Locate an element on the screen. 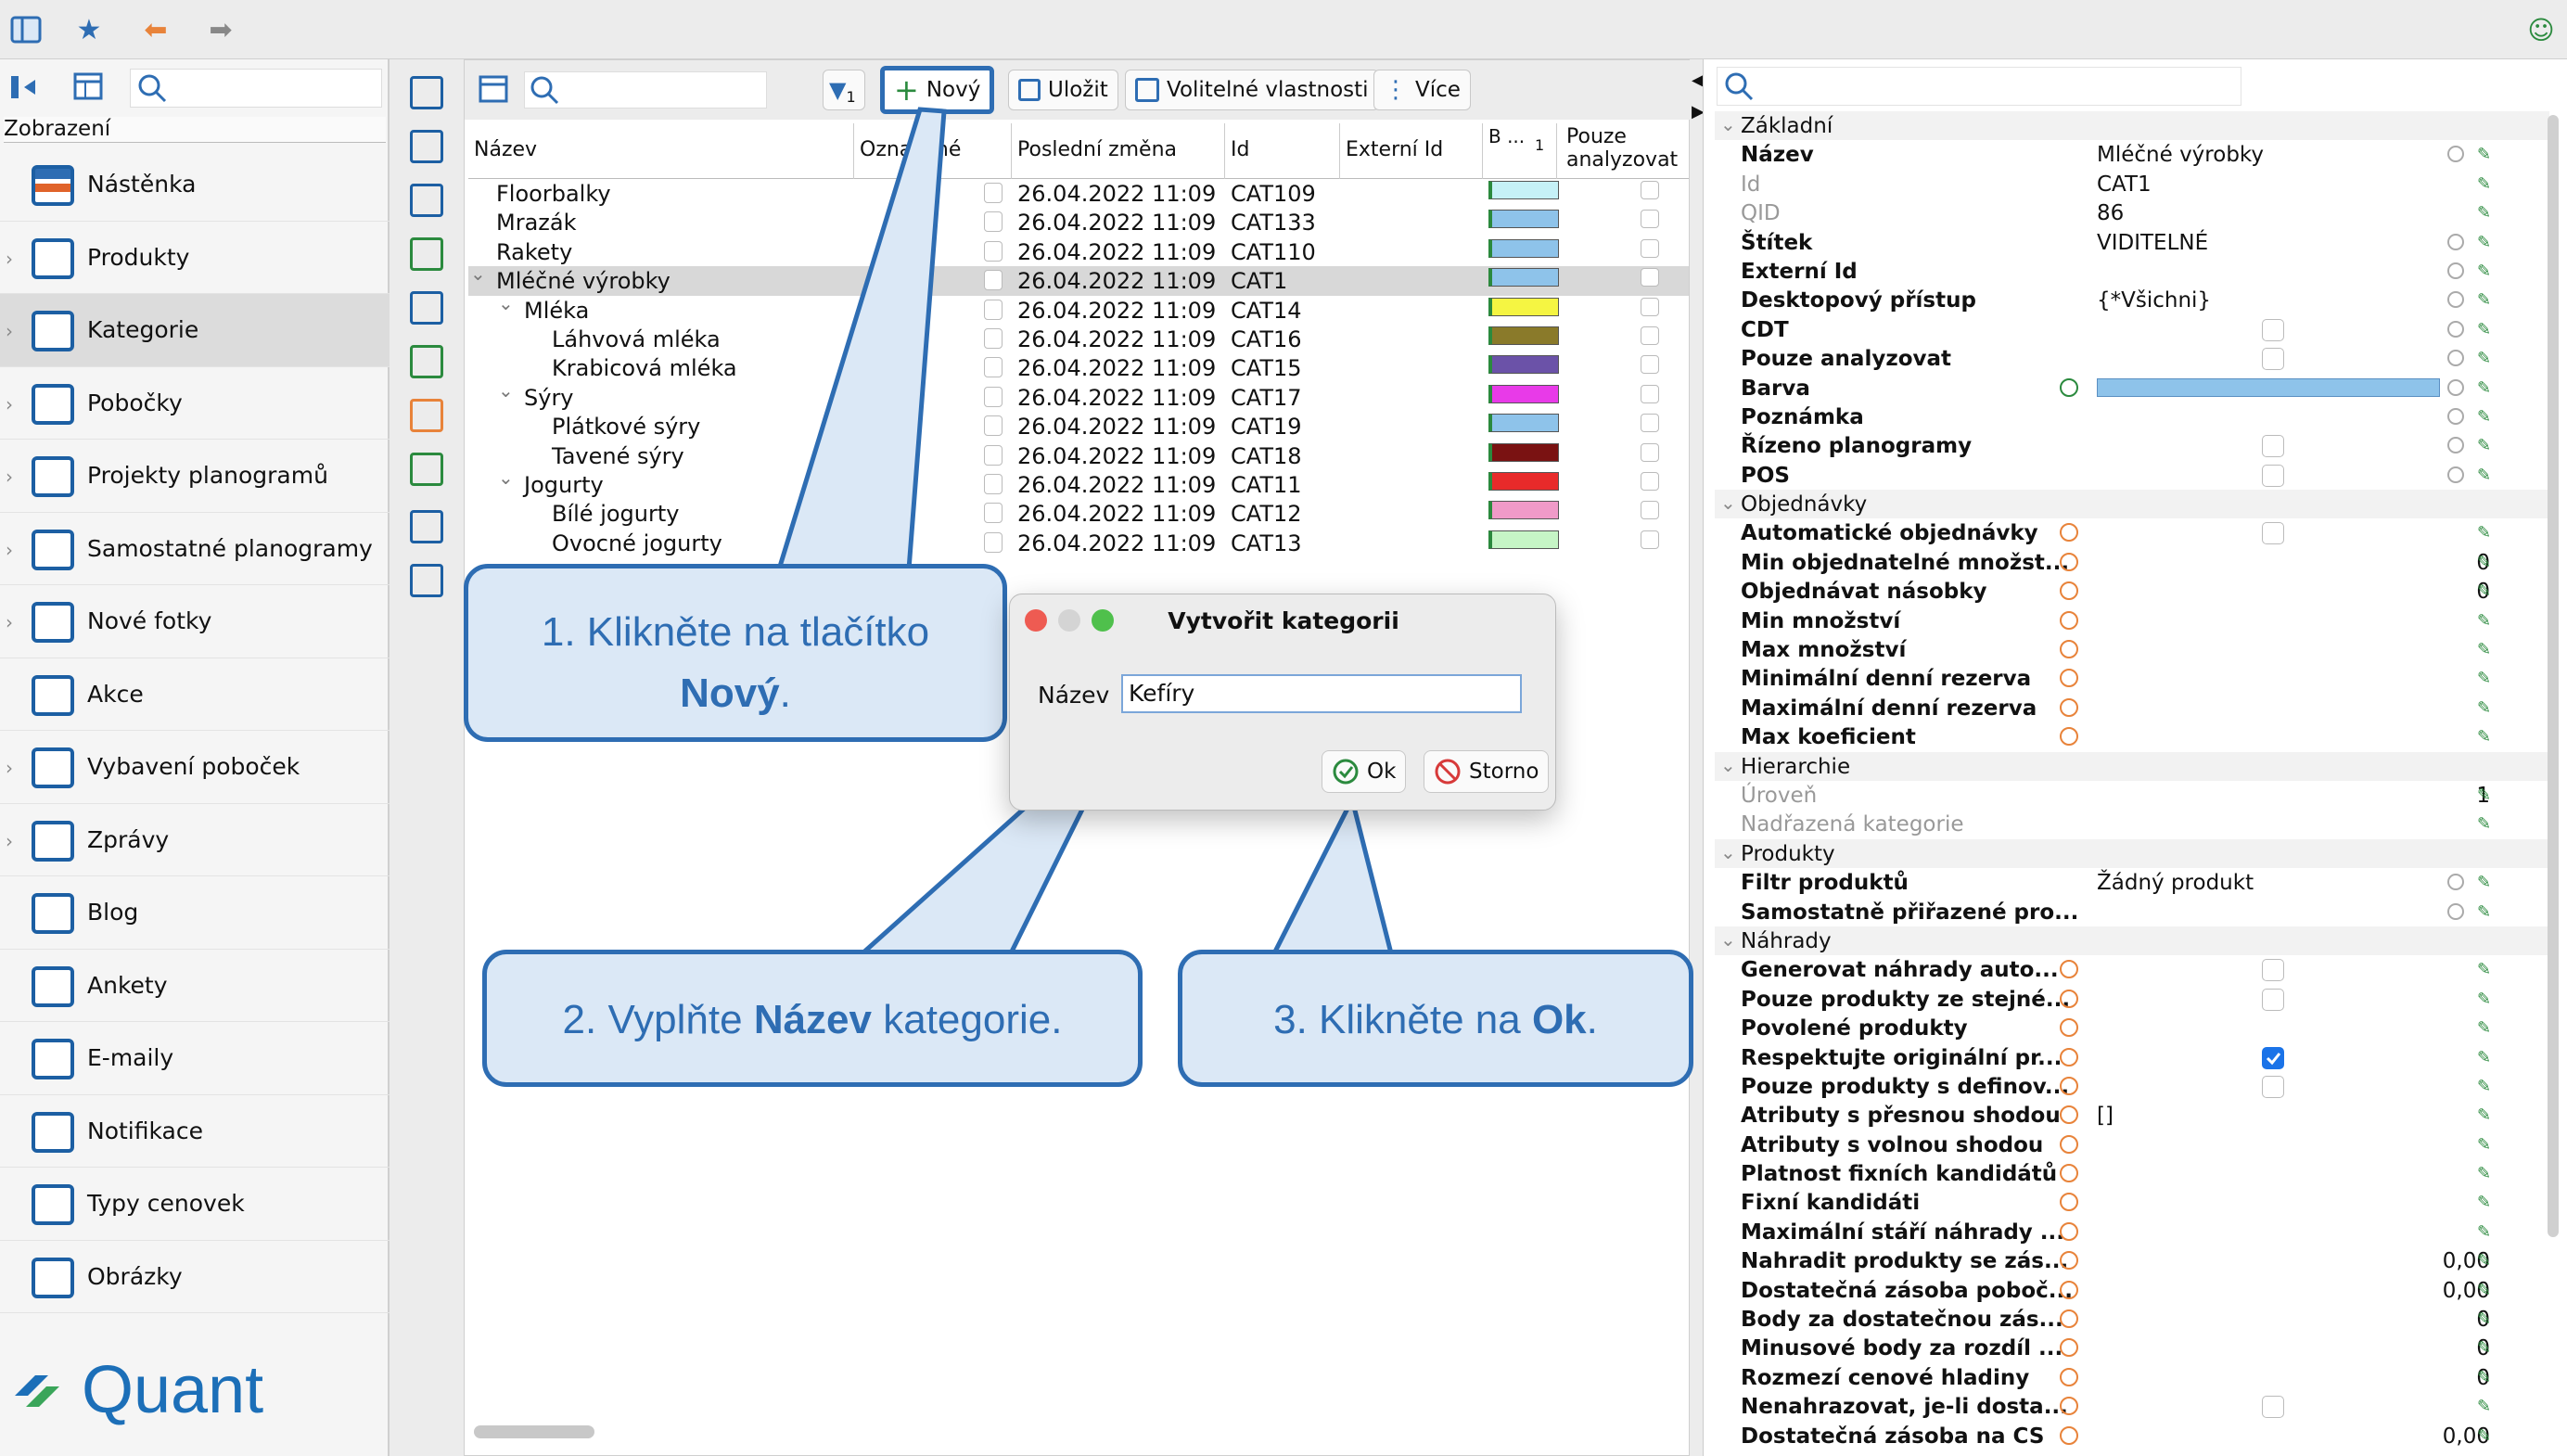 This screenshot has height=1456, width=2567. property-row: Filtr produktů Žádný produkt ✎ is located at coordinates (2132, 882).